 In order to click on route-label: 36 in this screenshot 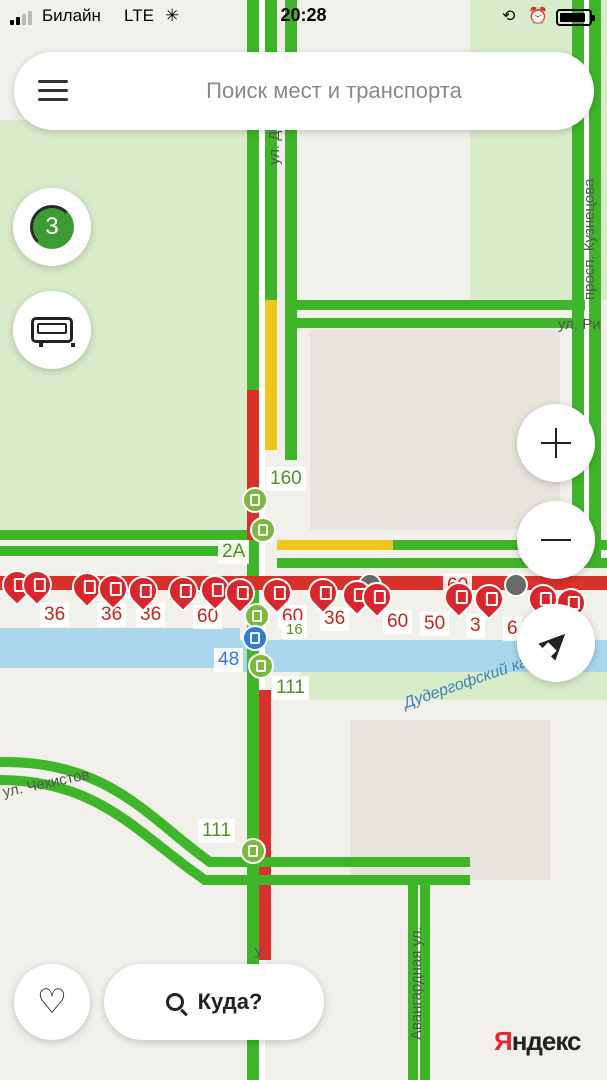, I will do `click(55, 615)`.